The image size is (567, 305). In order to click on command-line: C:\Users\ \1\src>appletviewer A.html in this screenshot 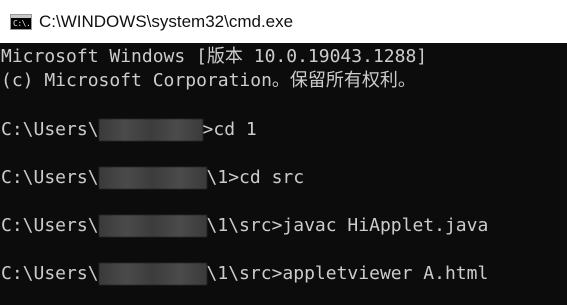, I will do `click(244, 274)`.